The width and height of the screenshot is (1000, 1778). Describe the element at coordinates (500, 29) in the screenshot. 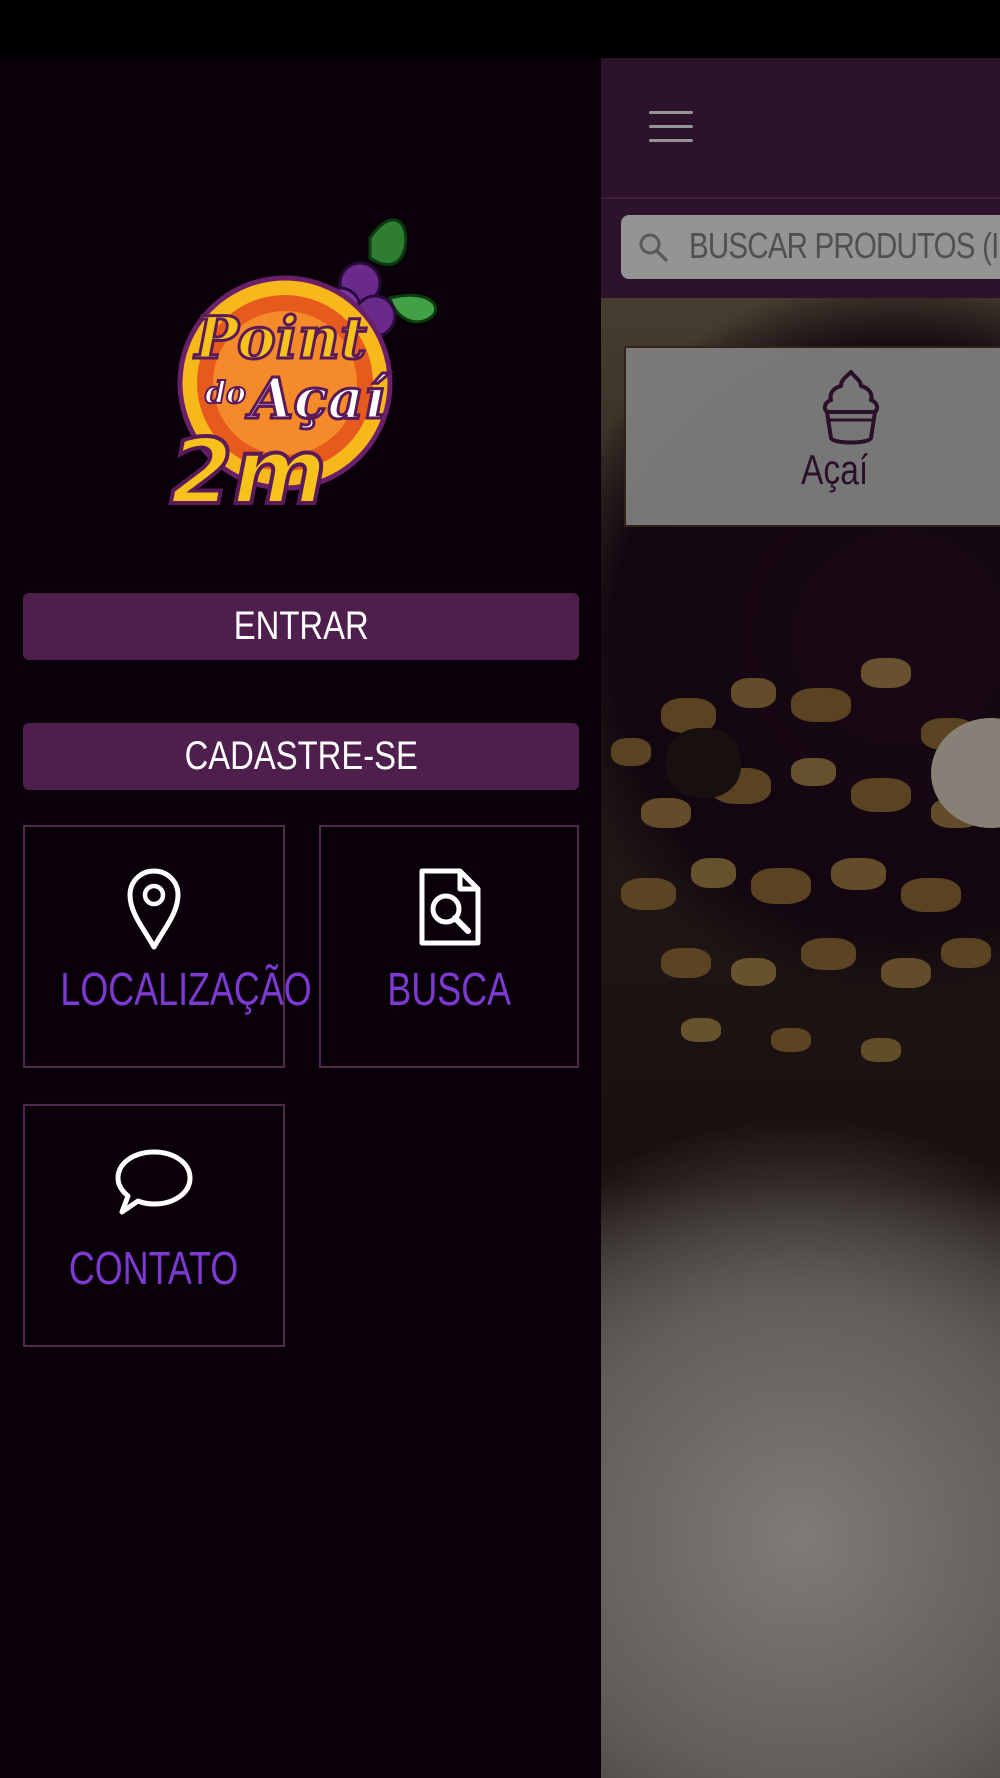

I see `status-bar` at that location.